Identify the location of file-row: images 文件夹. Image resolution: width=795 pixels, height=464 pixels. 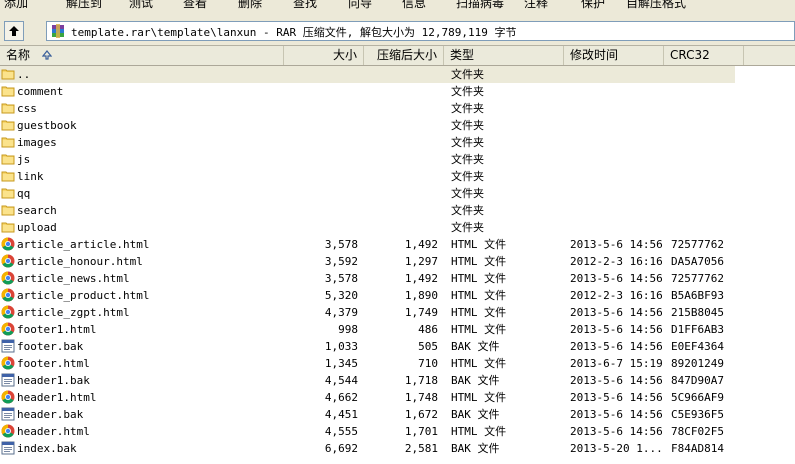
(397, 142).